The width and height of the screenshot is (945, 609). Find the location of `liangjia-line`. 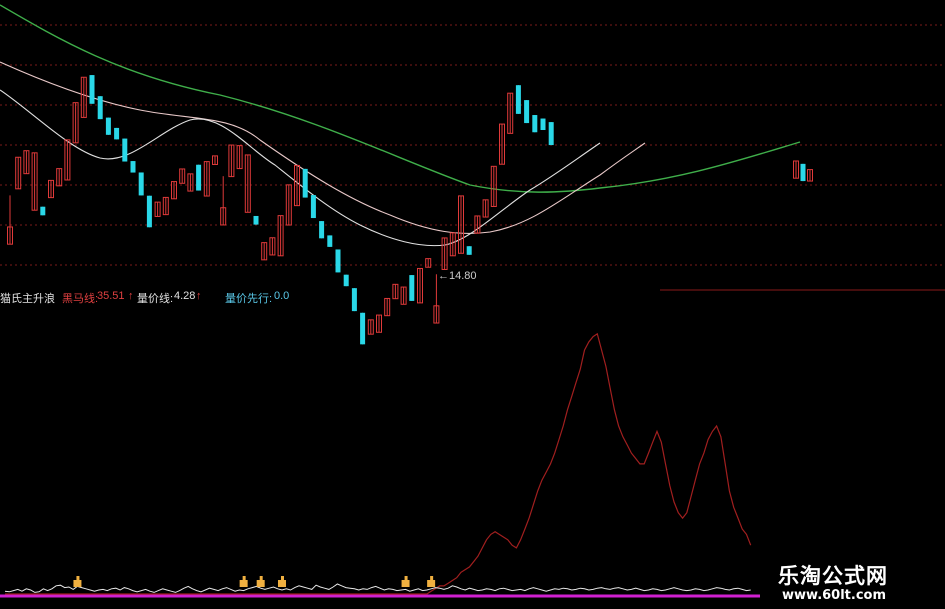

liangjia-line is located at coordinates (377, 588).